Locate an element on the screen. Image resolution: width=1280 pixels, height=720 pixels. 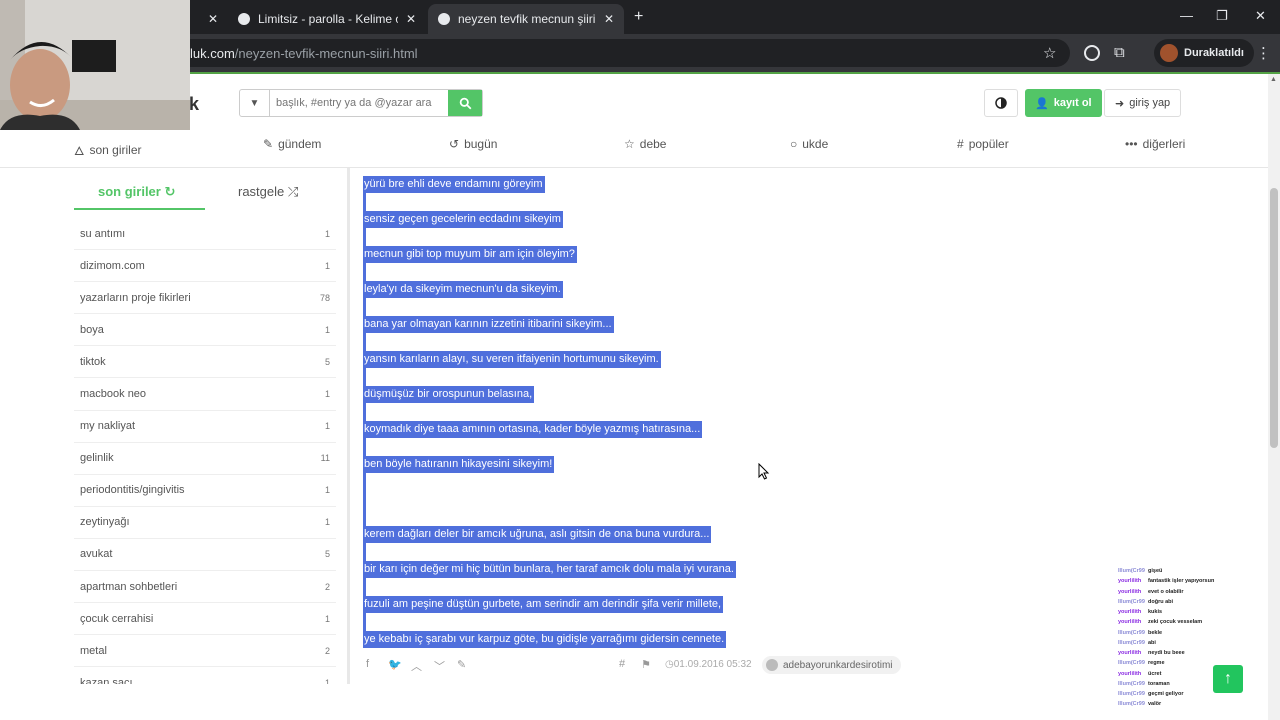
nav-digerleri: ••• diğerleri is located at coordinates (1155, 144).